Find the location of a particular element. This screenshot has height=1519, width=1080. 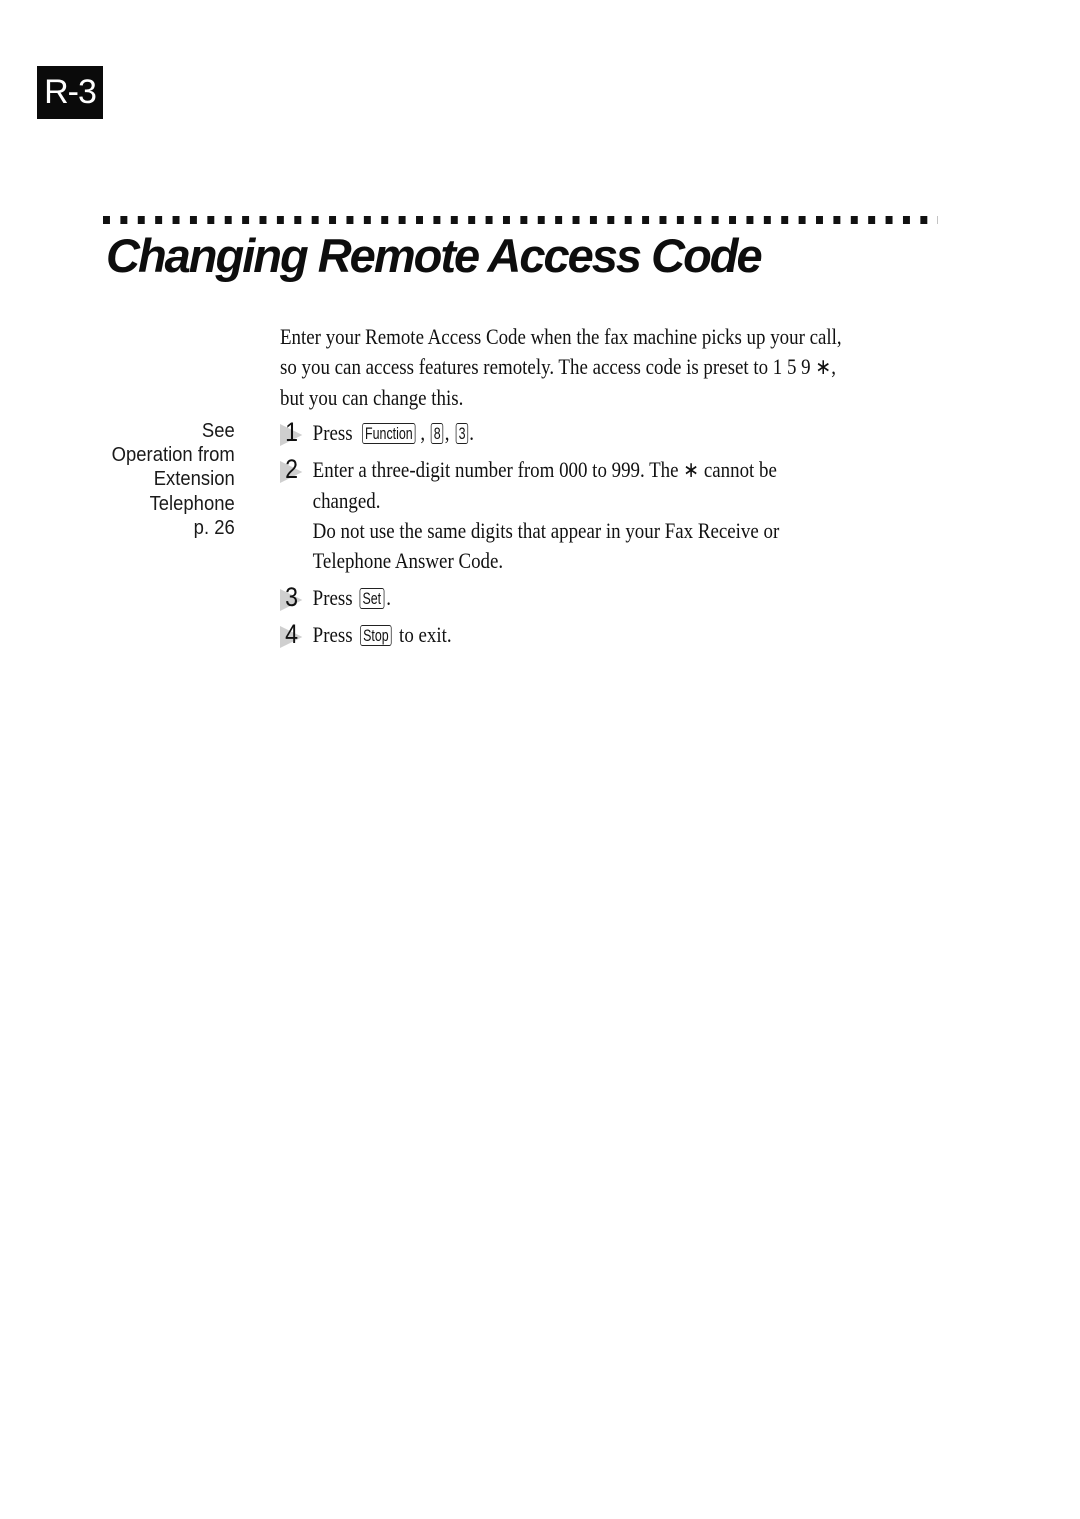

dotted-divider is located at coordinates (520, 220).